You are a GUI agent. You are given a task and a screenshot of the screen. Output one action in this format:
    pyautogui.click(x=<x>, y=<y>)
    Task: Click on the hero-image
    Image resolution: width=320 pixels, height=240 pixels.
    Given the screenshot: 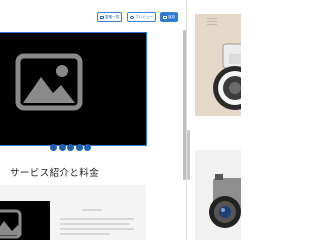 What is the action you would take?
    pyautogui.click(x=218, y=65)
    